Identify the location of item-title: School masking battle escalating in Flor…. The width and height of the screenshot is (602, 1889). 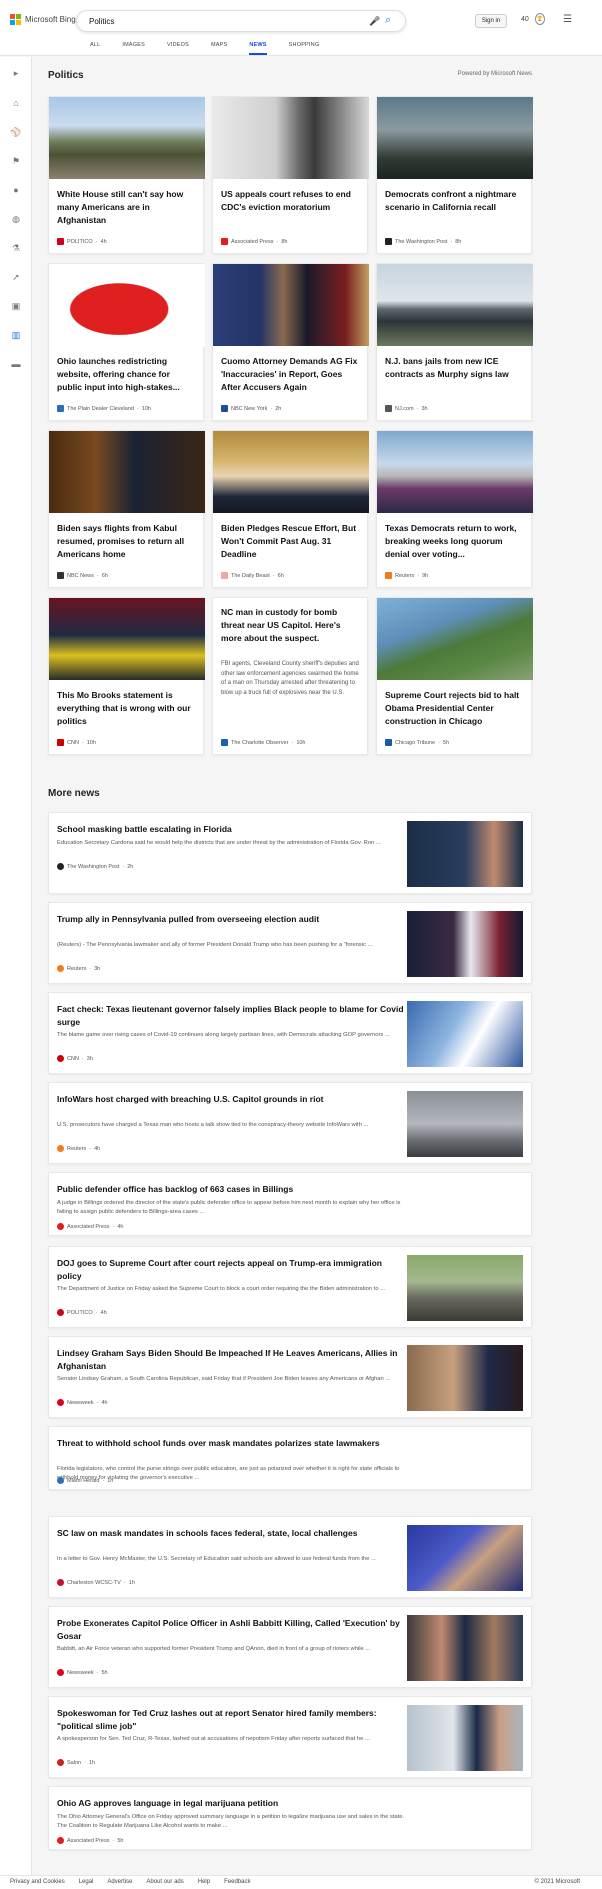
(232, 829).